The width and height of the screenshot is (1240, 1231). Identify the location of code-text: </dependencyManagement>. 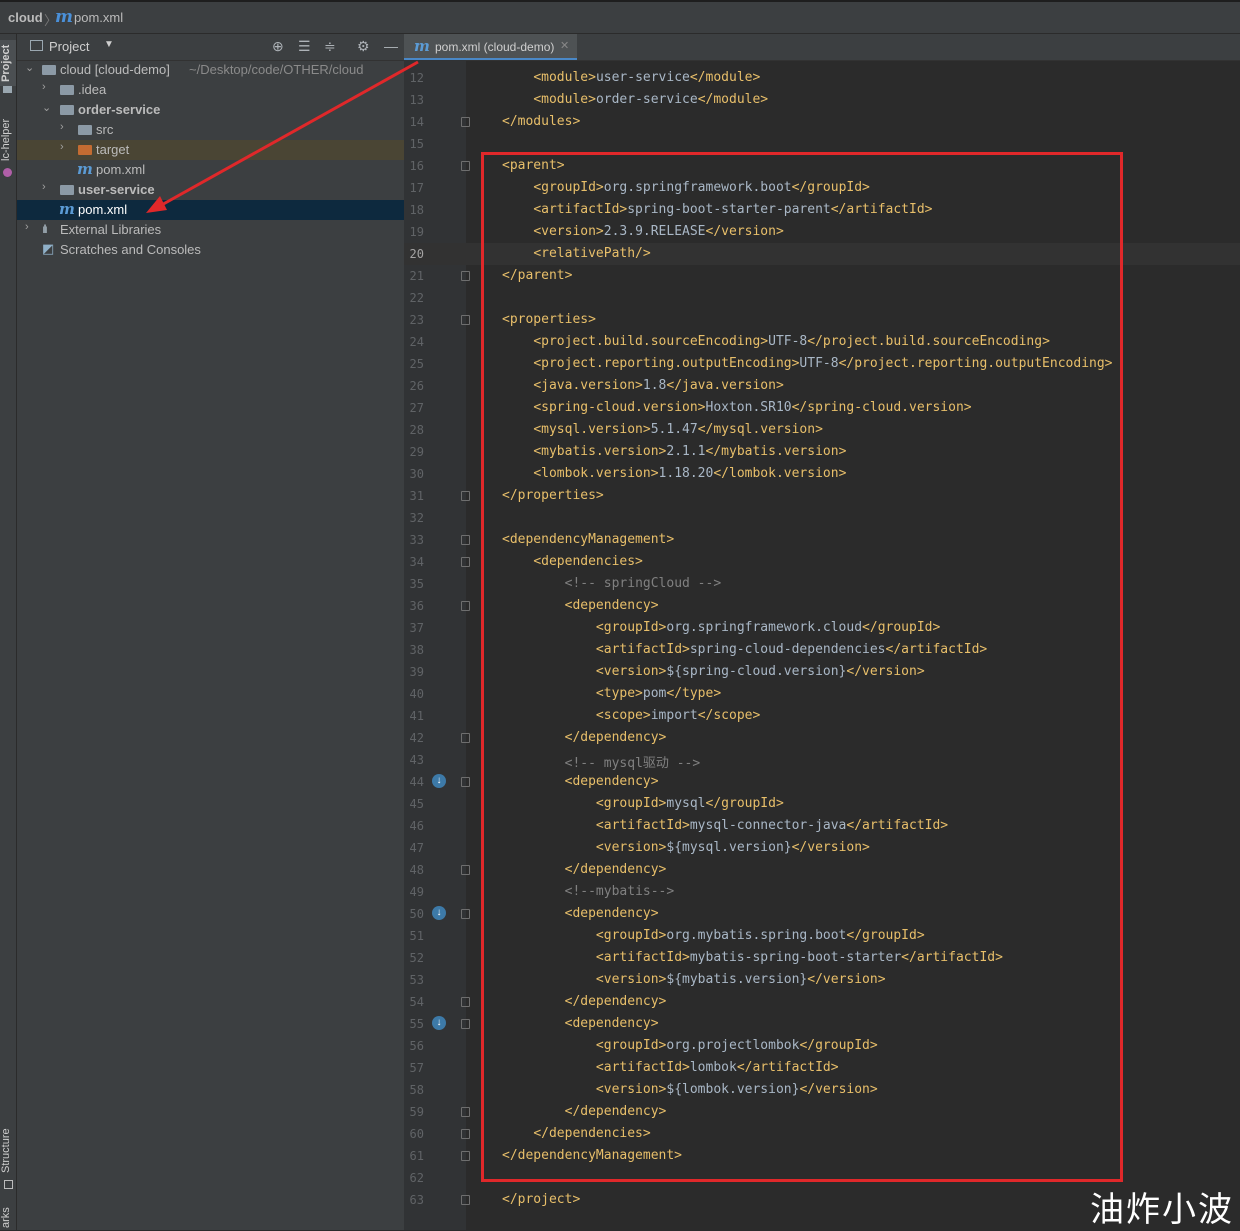
(592, 1155).